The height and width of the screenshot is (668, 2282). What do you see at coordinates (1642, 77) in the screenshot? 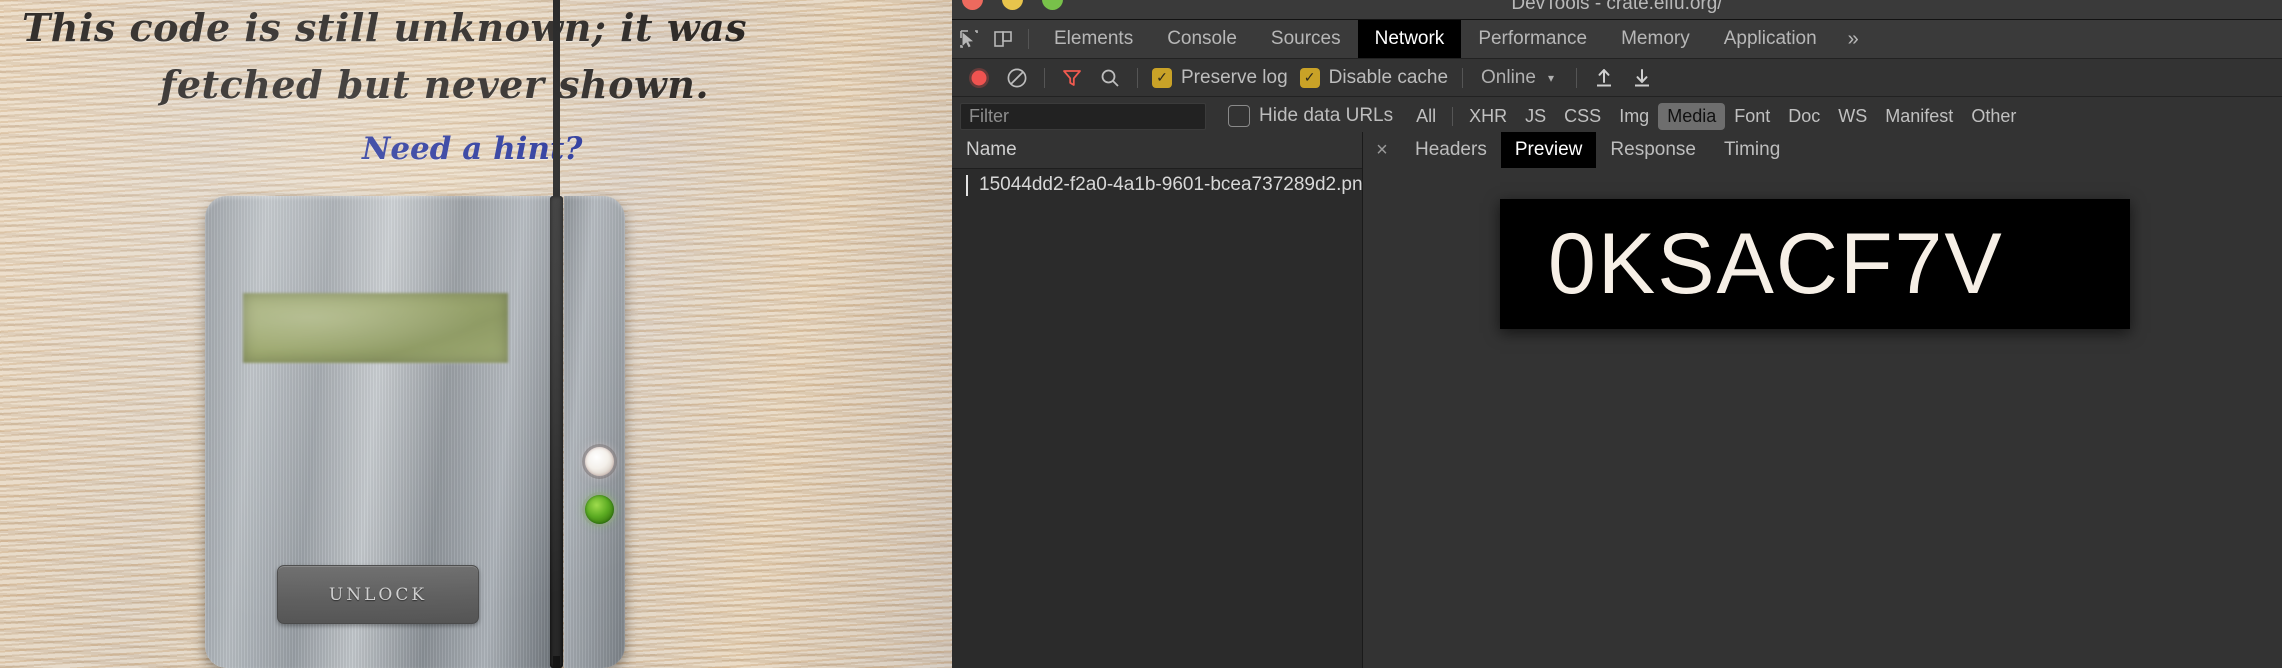
I see `export-har-icon` at bounding box center [1642, 77].